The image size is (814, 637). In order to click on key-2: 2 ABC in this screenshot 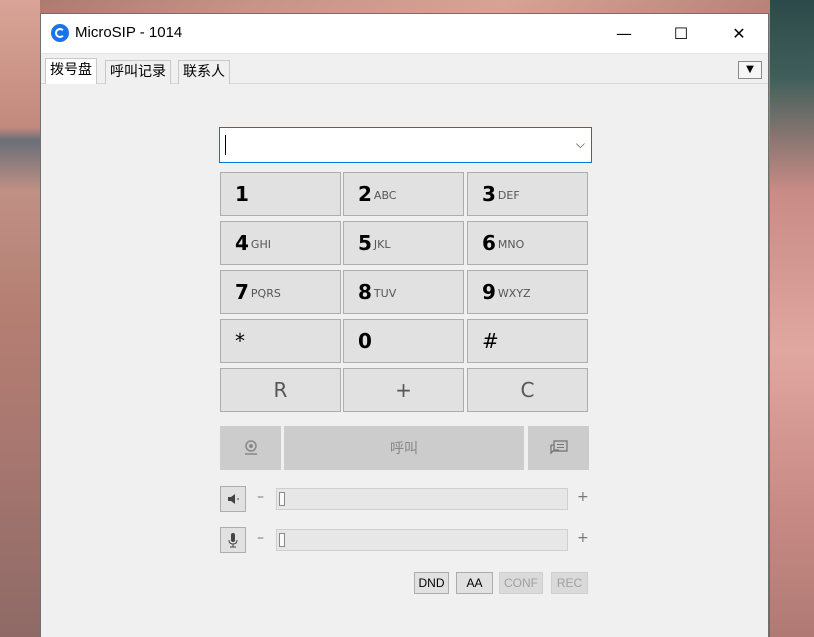, I will do `click(403, 194)`.